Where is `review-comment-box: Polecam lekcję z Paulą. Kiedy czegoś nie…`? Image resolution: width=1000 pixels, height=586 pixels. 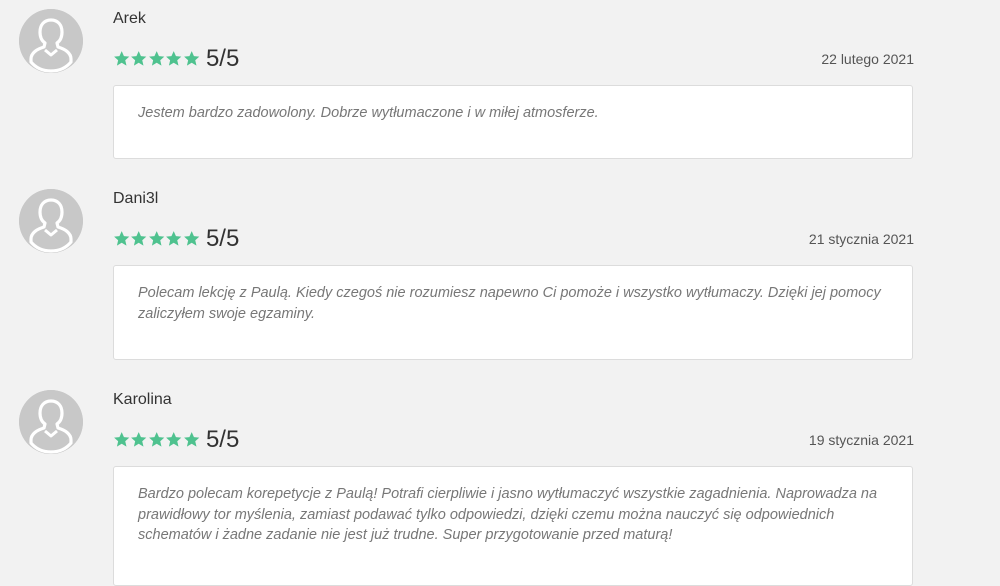 review-comment-box: Polecam lekcję z Paulą. Kiedy czegoś nie… is located at coordinates (513, 312).